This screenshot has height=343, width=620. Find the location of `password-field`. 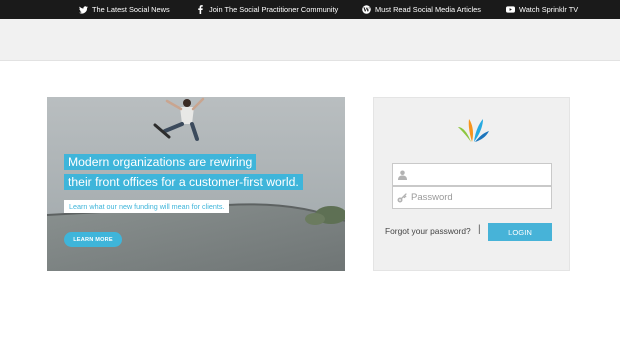

password-field is located at coordinates (472, 197).